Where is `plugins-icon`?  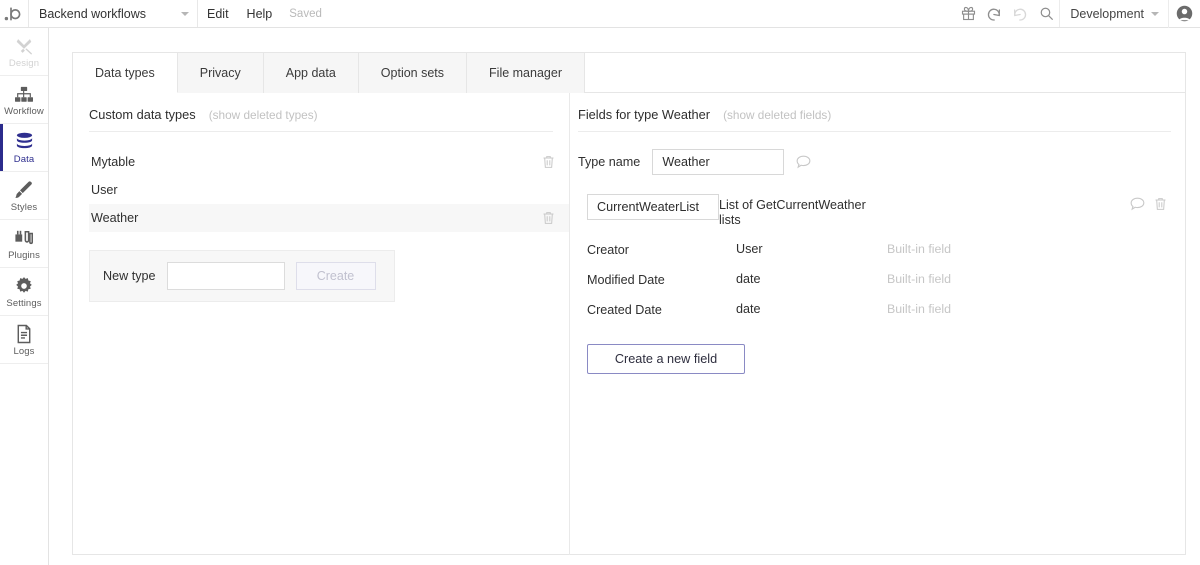 plugins-icon is located at coordinates (24, 237).